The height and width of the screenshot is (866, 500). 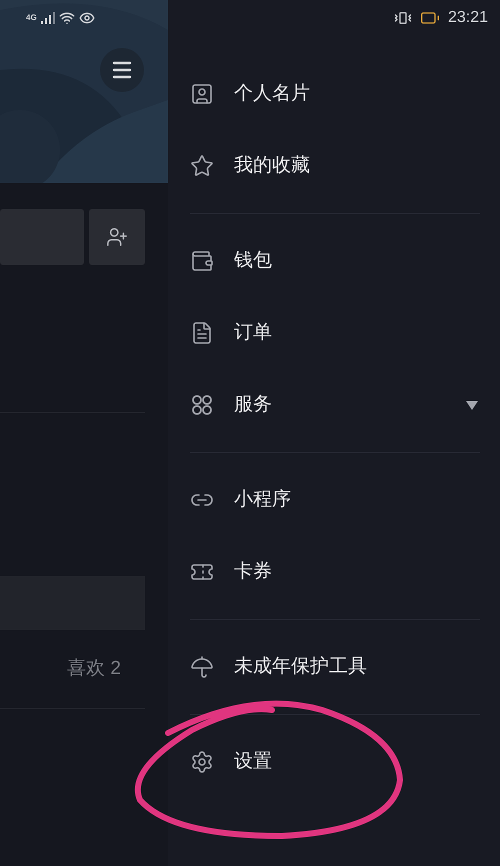 I want to click on menu-item-label: 服务, so click(x=253, y=404).